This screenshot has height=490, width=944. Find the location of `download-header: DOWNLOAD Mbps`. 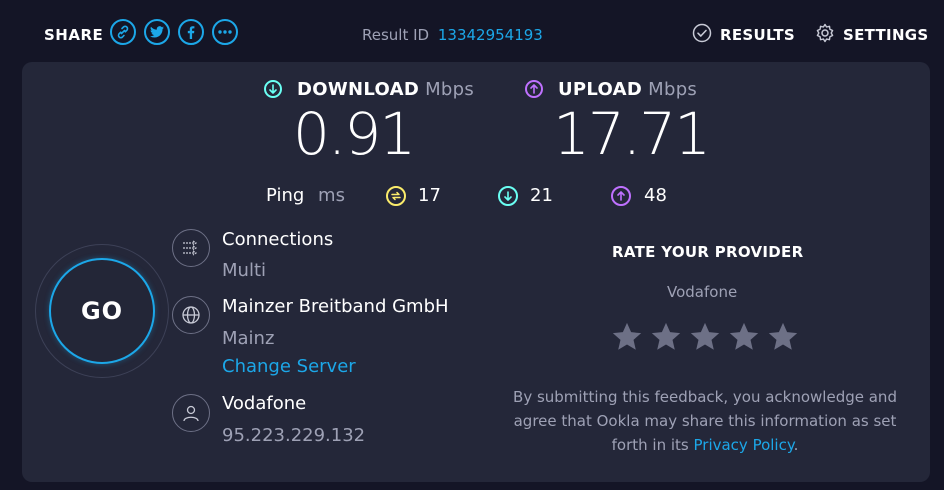

download-header: DOWNLOAD Mbps is located at coordinates (369, 89).